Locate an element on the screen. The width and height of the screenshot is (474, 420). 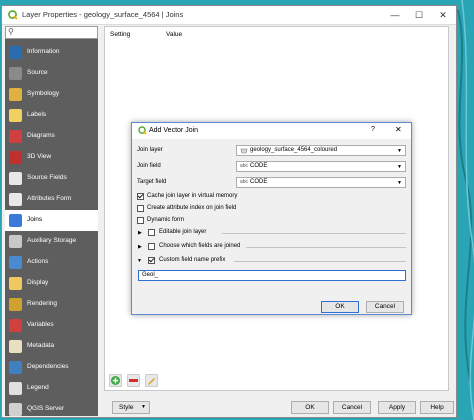
sidebar-search-input: ⚲ is located at coordinates (51, 32).